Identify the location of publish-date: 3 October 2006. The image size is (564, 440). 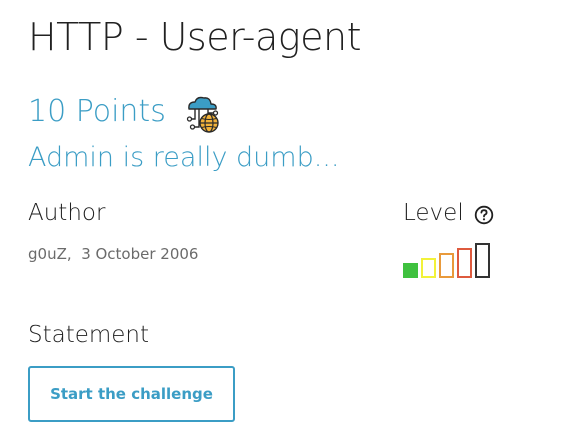
(140, 254).